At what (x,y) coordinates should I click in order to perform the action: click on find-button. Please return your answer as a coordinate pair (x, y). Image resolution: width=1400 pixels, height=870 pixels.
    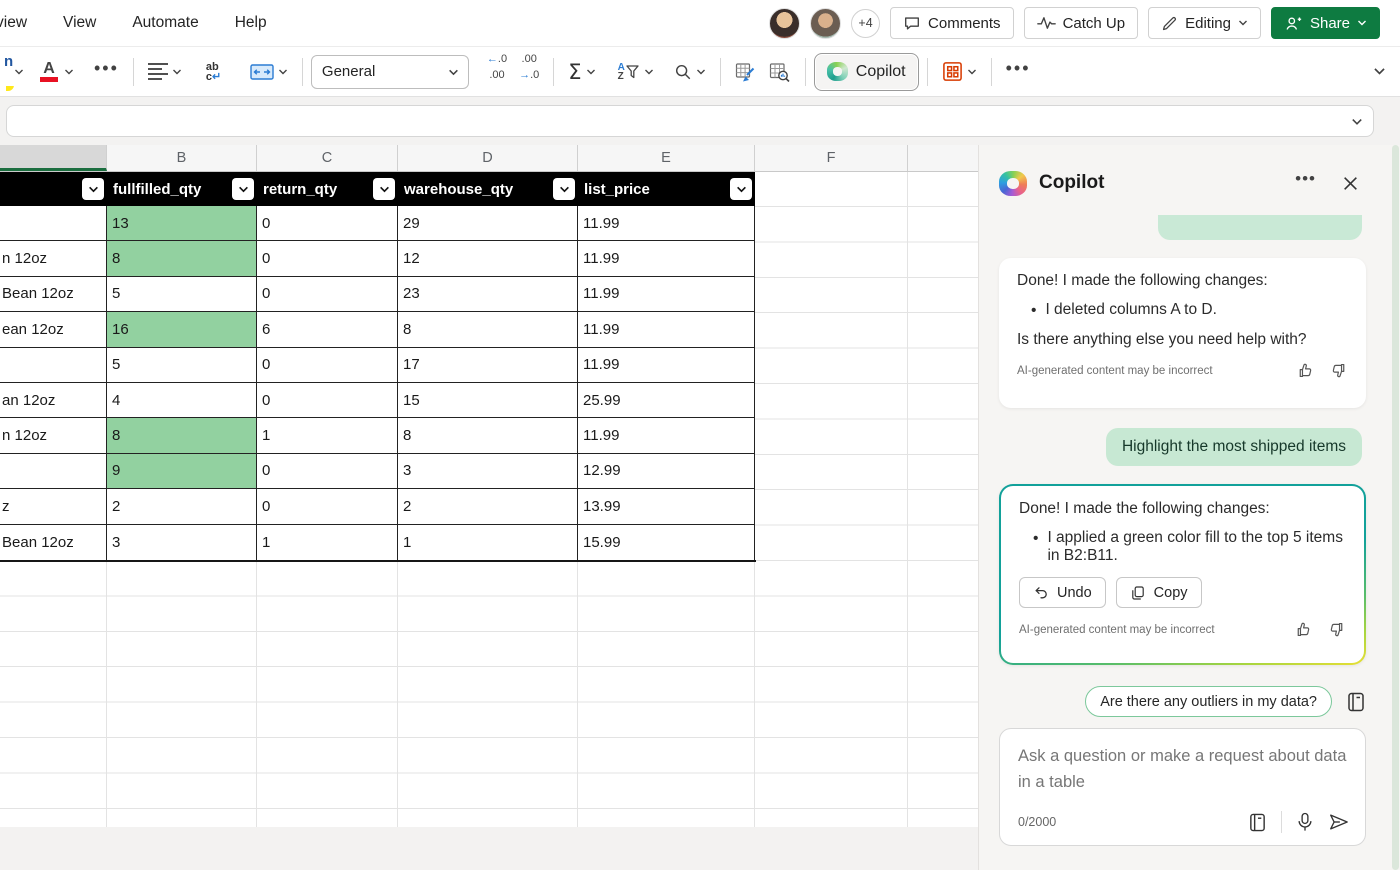
    Looking at the image, I should click on (690, 72).